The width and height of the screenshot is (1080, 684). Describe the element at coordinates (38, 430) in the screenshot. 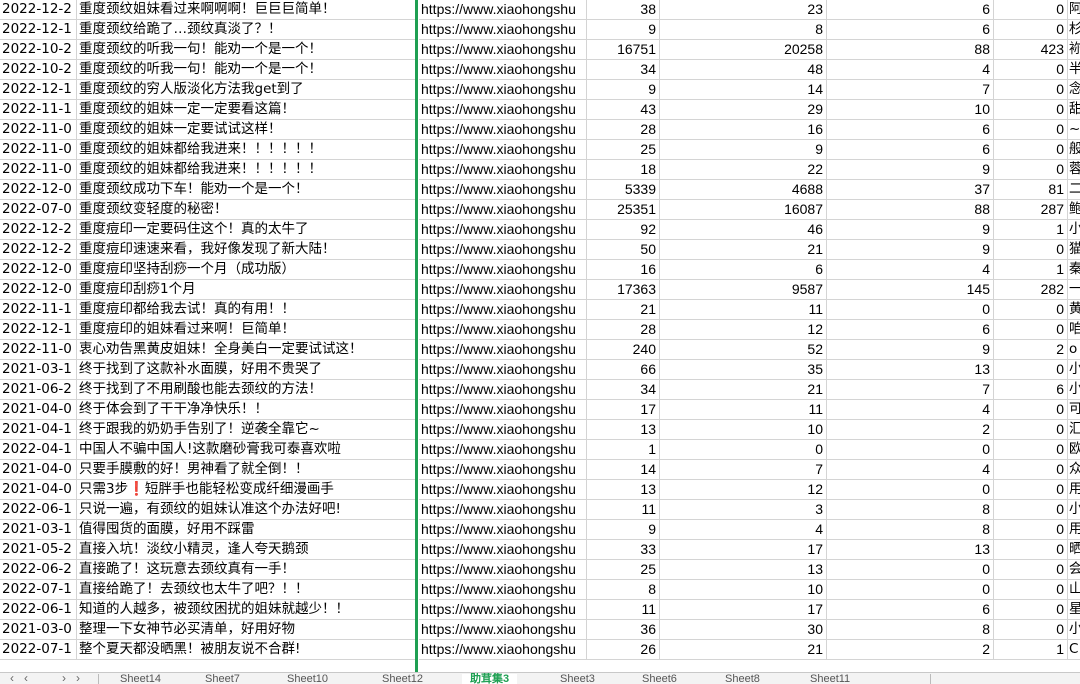

I see `date-cell: 2021-04-1` at that location.